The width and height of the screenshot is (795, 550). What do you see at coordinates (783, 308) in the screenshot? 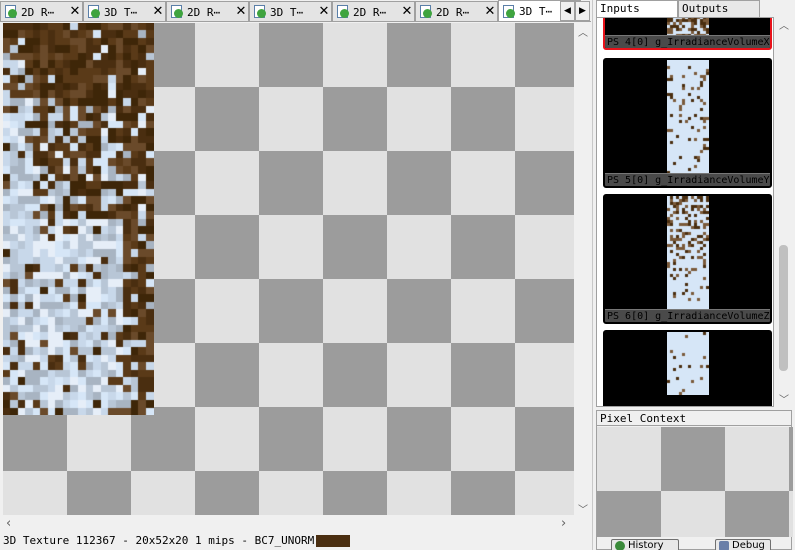
I see `scrollbar-thumb` at bounding box center [783, 308].